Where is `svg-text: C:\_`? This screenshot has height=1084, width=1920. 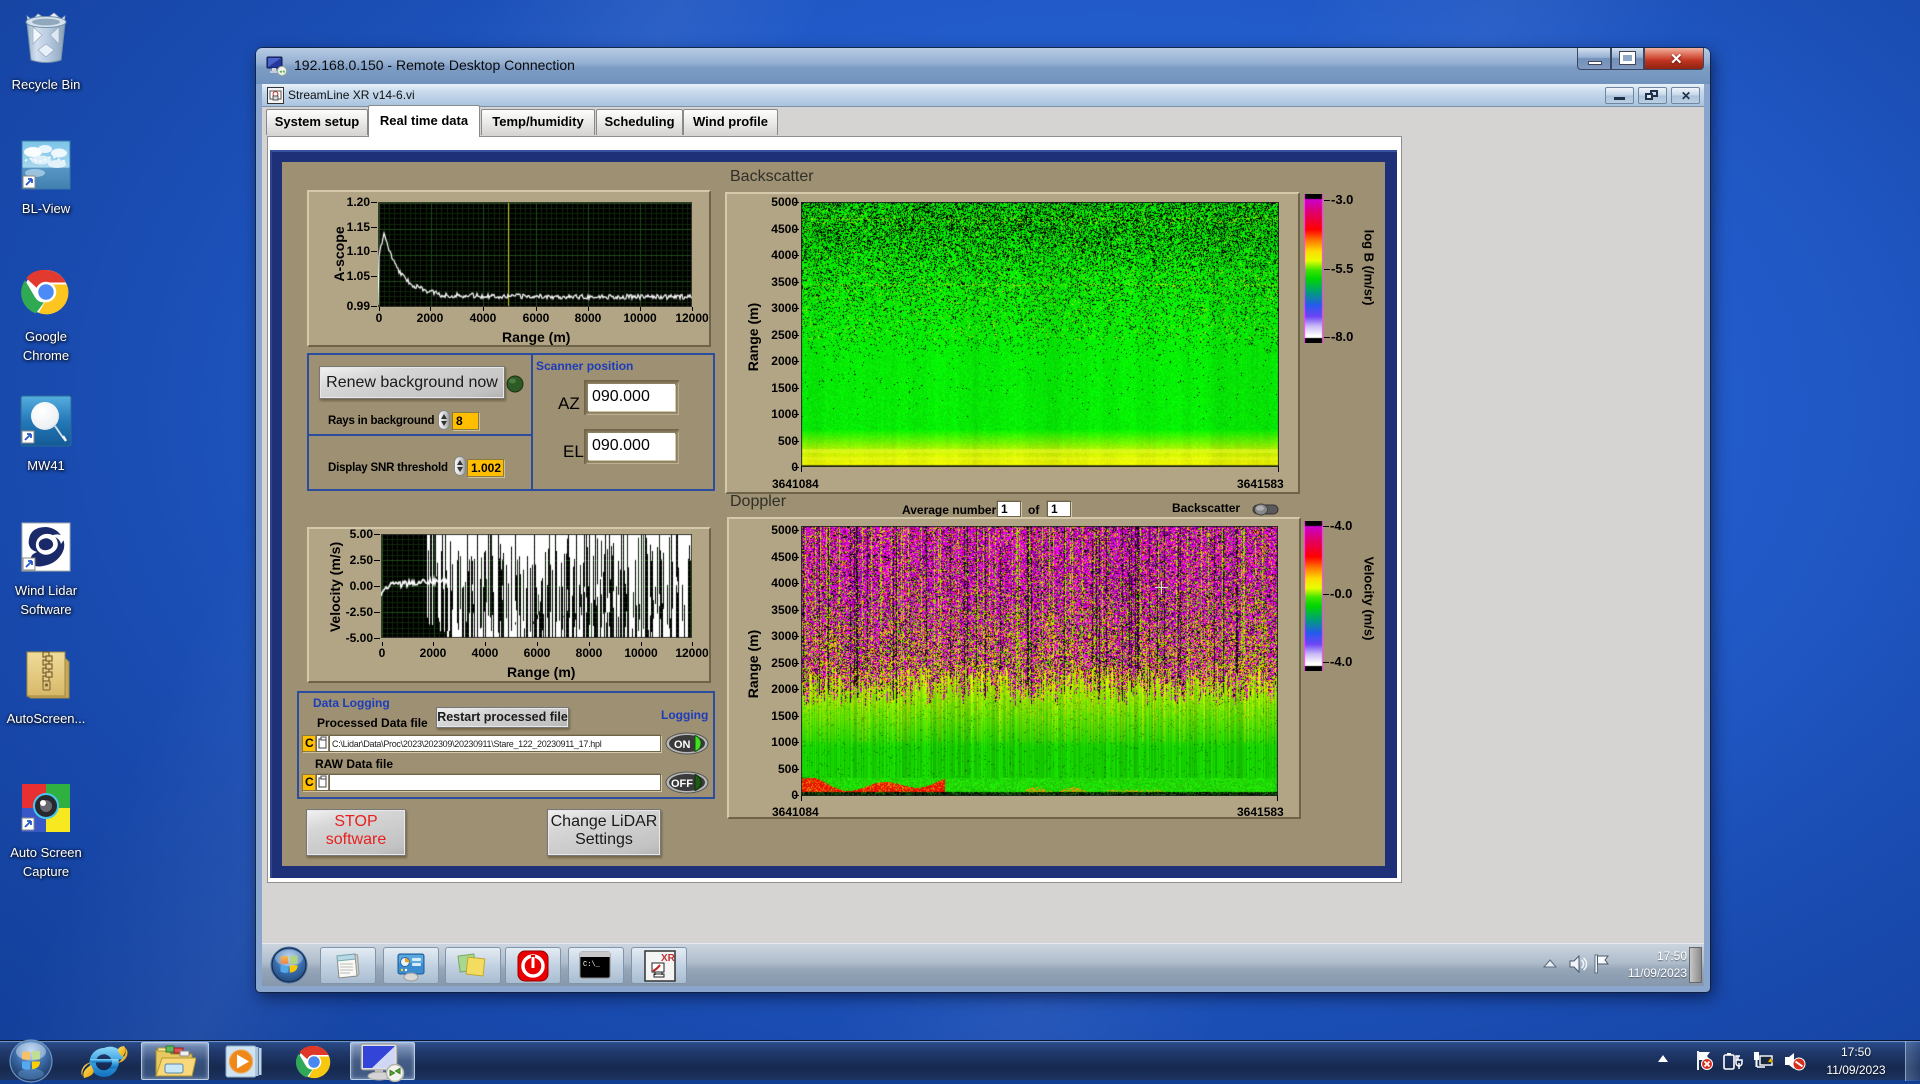 svg-text: C:\_ is located at coordinates (592, 965).